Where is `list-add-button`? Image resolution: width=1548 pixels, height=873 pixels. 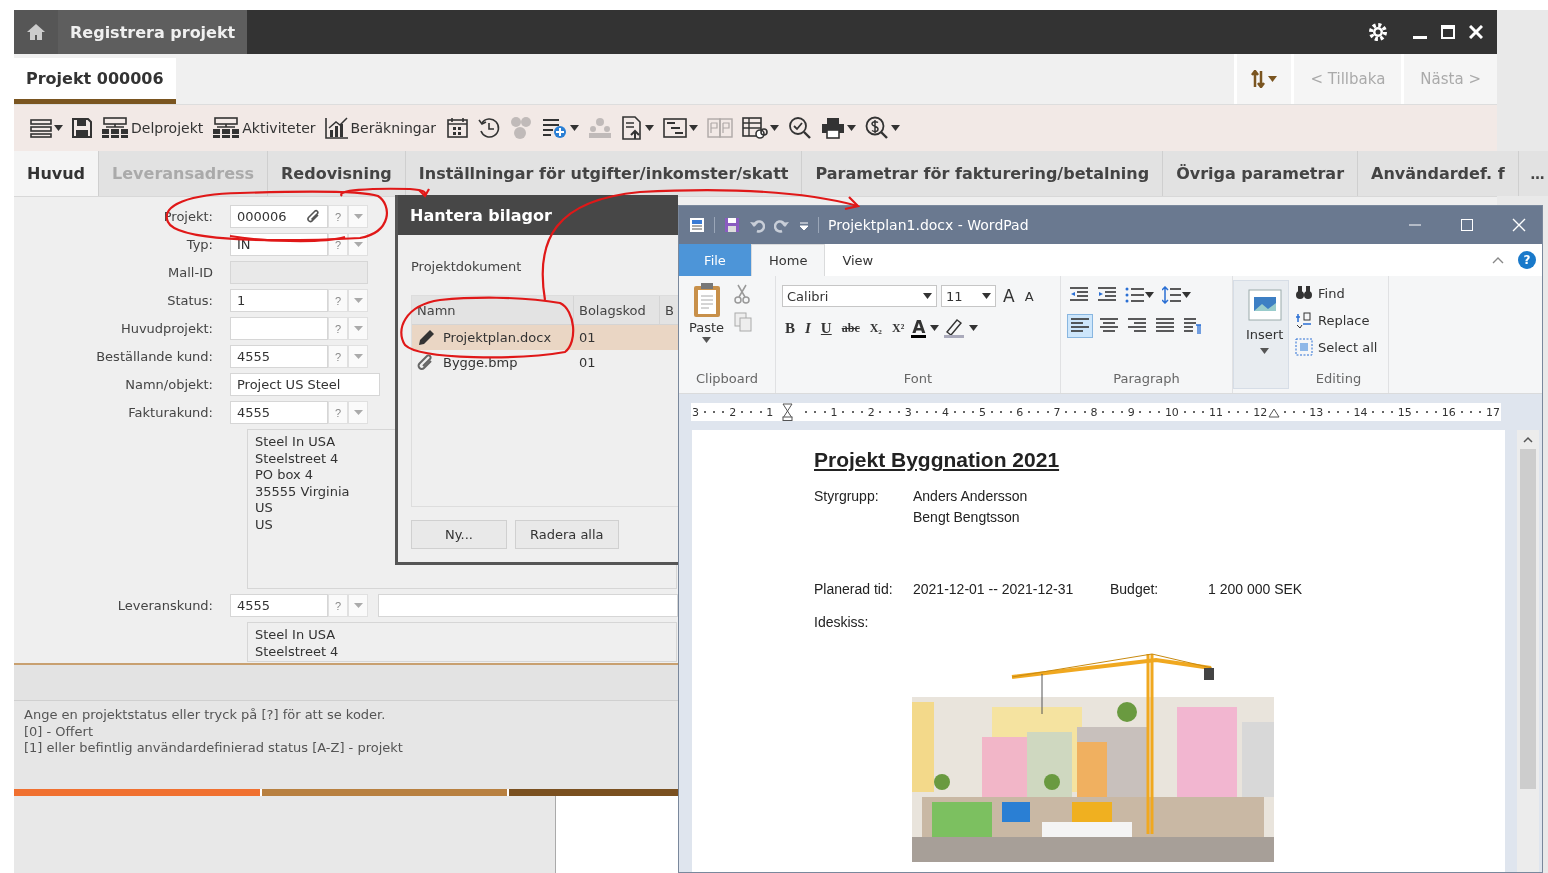 list-add-button is located at coordinates (561, 128).